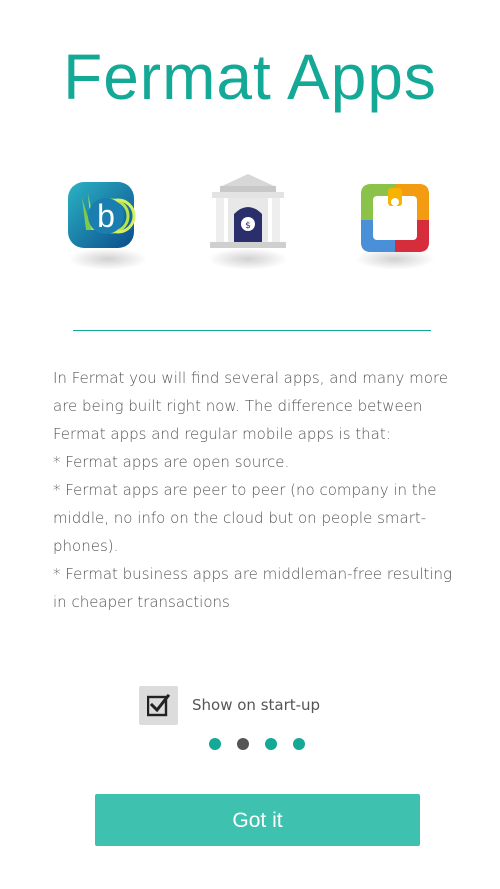 The image size is (500, 889). Describe the element at coordinates (250, 77) in the screenshot. I see `page-title: Fermat Apps` at that location.